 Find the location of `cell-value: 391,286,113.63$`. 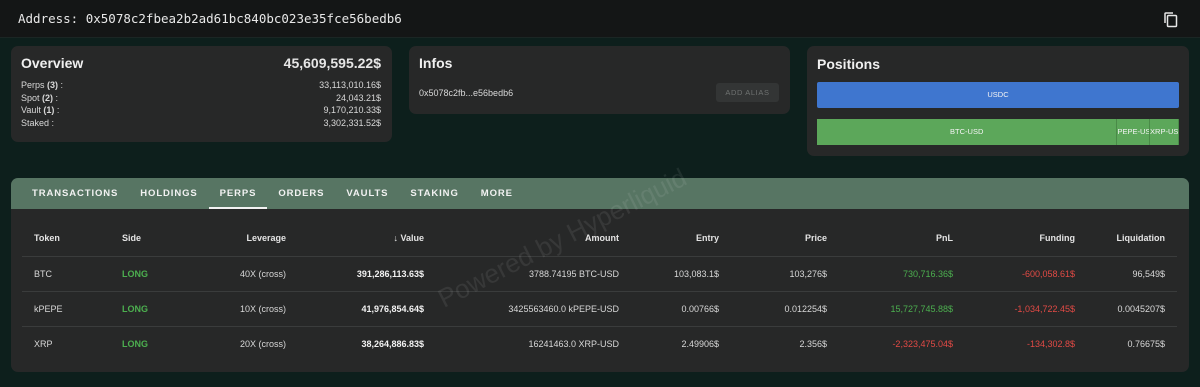

cell-value: 391,286,113.63$ is located at coordinates (367, 273).